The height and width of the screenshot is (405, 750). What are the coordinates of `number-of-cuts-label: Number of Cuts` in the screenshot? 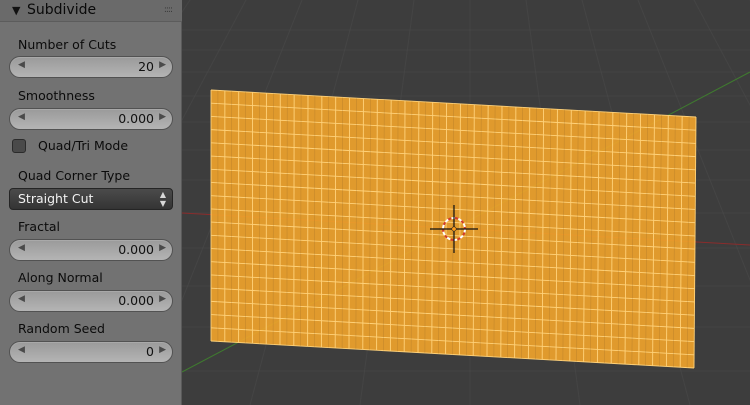 It's located at (67, 44).